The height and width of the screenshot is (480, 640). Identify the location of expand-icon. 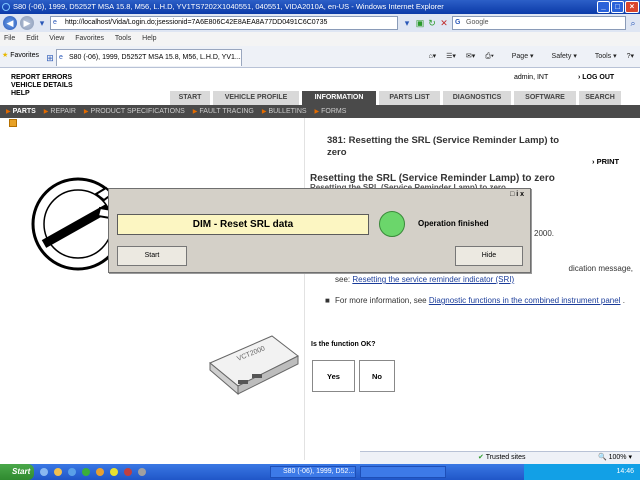
(13, 123).